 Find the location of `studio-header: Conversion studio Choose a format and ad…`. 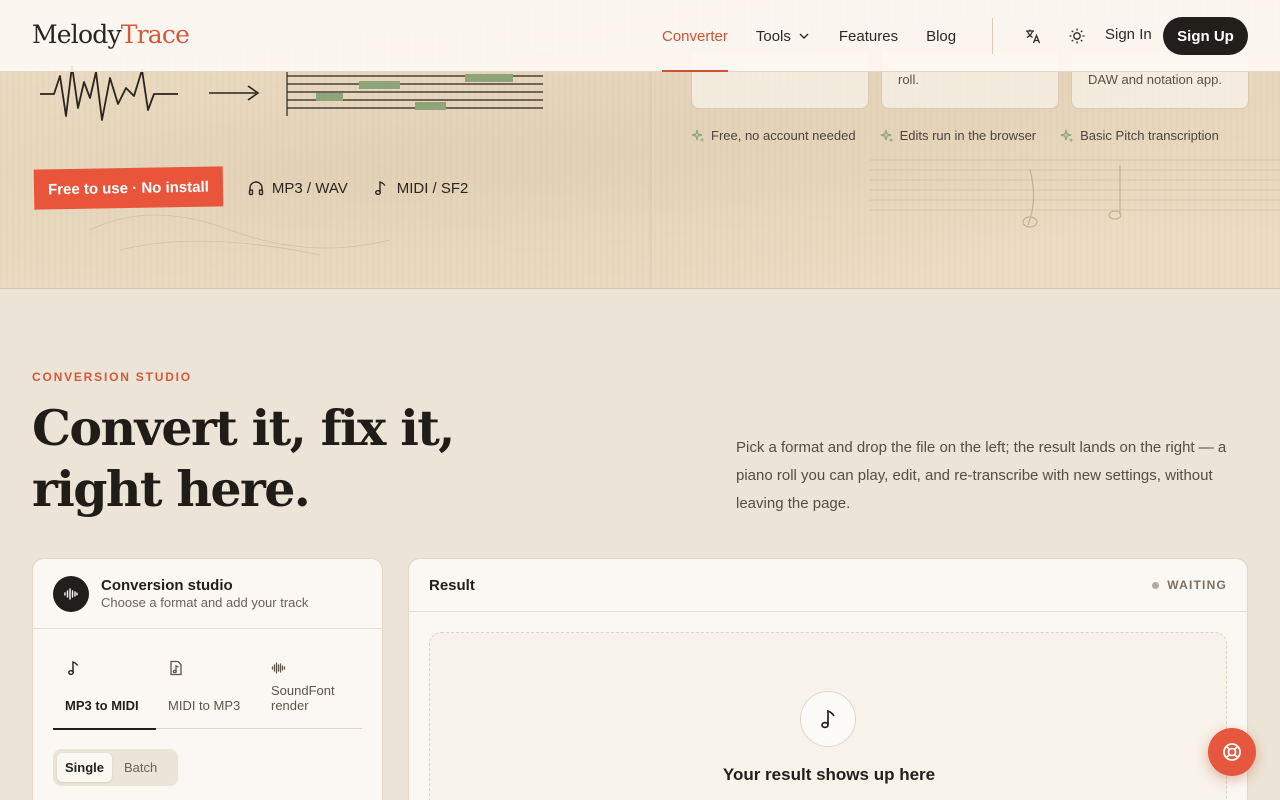

studio-header: Conversion studio Choose a format and ad… is located at coordinates (207, 594).